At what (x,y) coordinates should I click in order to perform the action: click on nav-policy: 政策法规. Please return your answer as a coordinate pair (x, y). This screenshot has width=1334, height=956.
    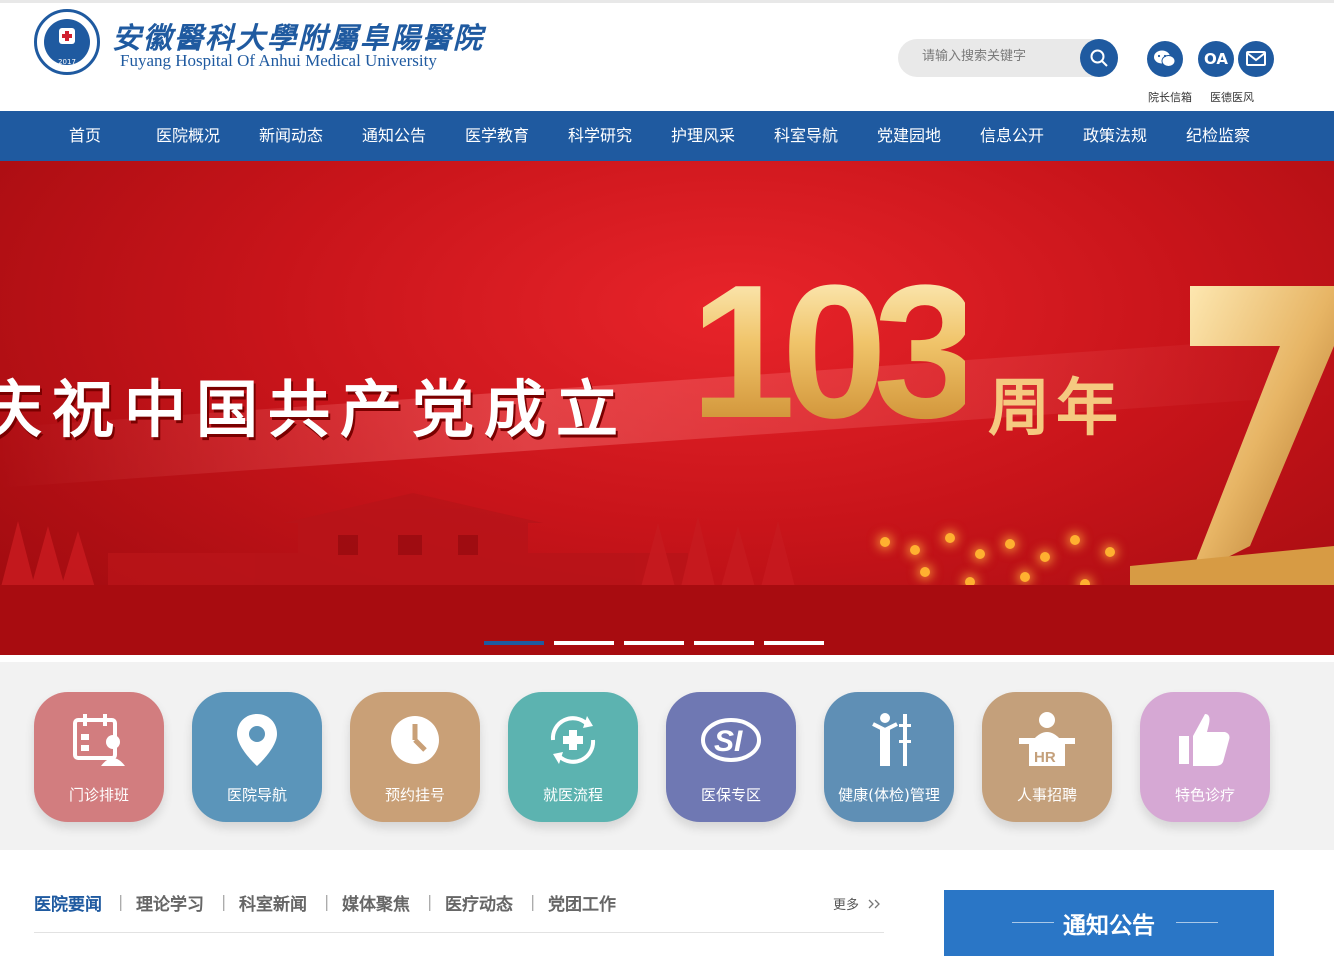
    Looking at the image, I should click on (1115, 136).